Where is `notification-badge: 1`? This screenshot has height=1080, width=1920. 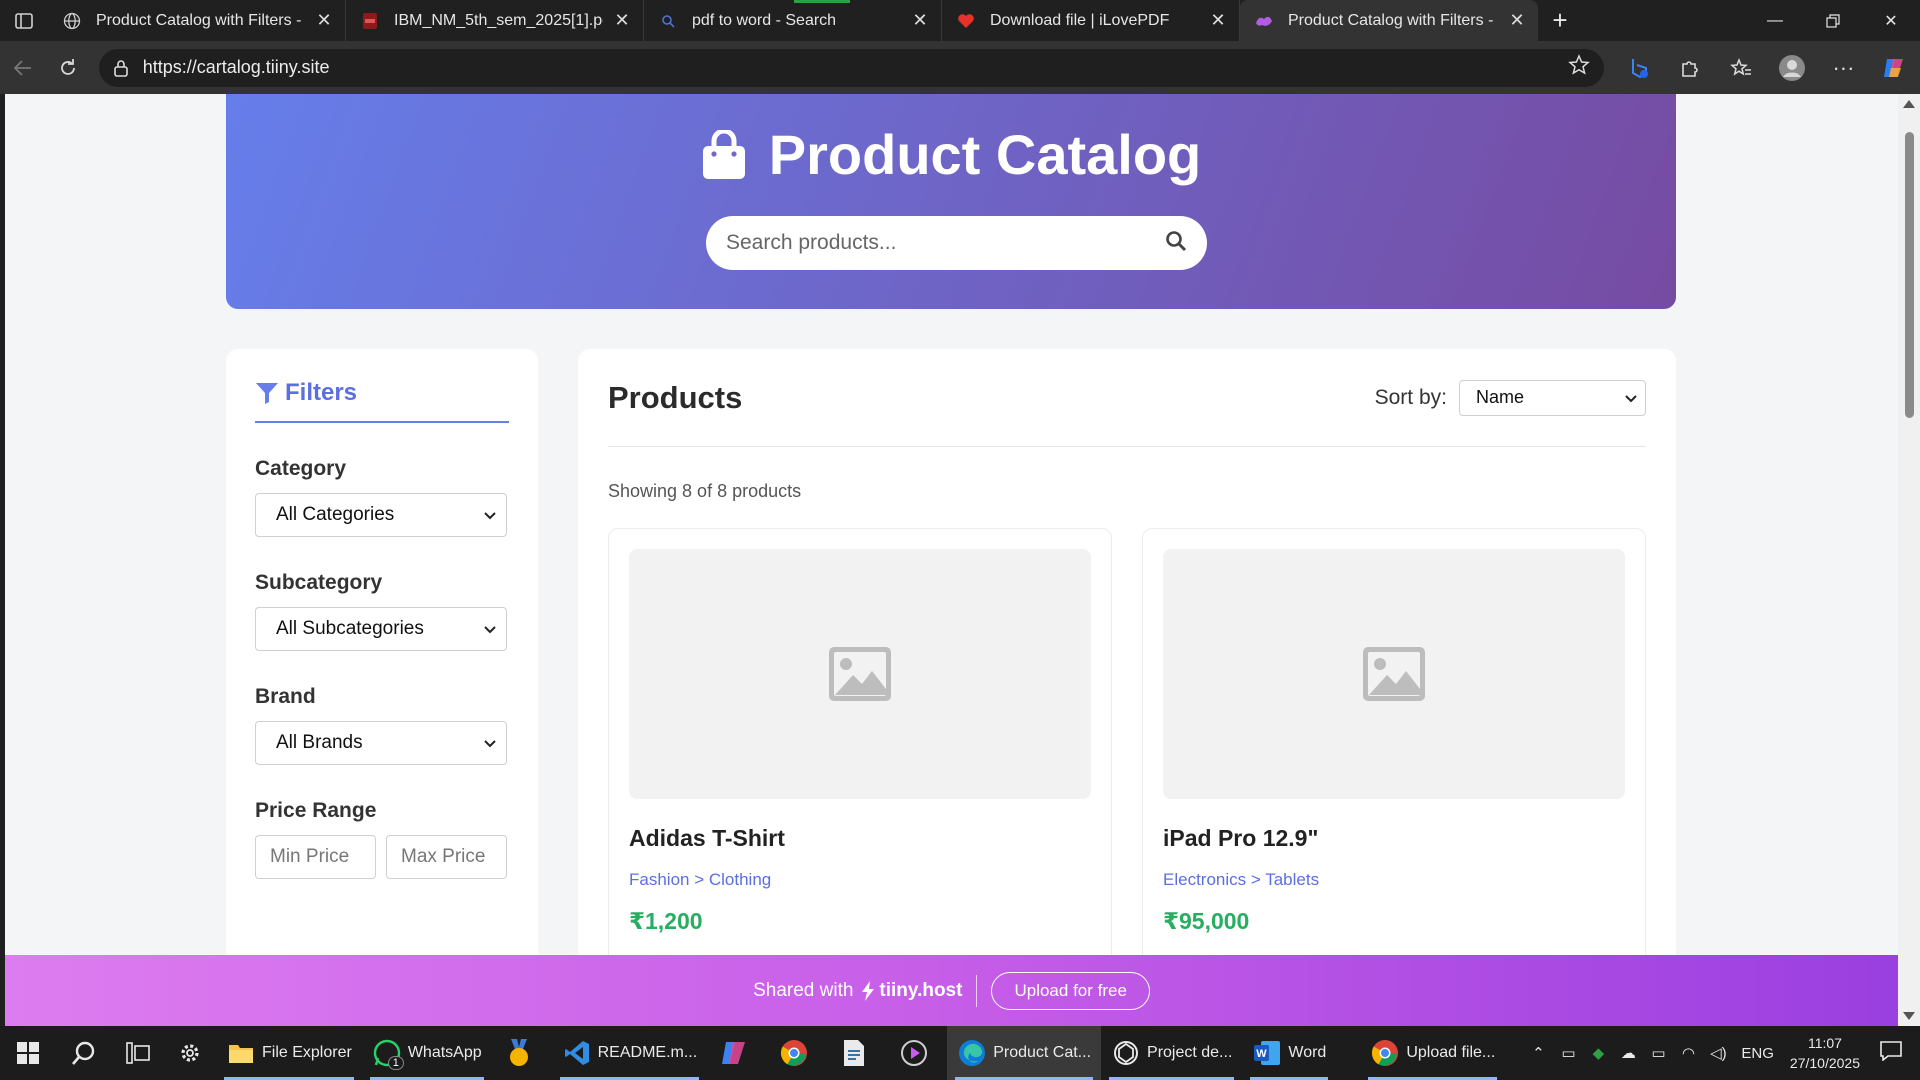
notification-badge: 1 is located at coordinates (395, 1063).